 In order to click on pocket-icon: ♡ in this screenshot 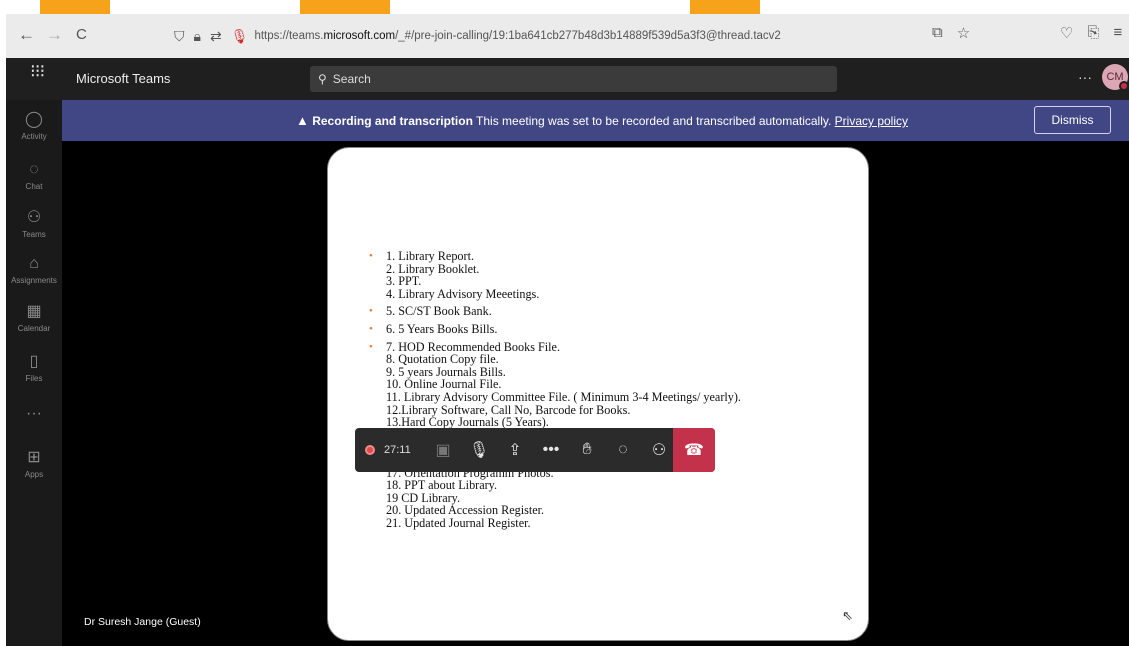, I will do `click(1066, 33)`.